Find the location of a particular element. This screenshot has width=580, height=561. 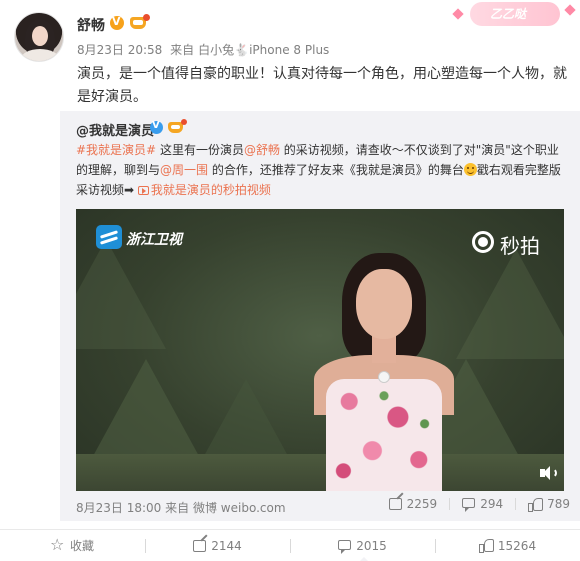

decoration-text: 乙乙哒 is located at coordinates (508, 14).